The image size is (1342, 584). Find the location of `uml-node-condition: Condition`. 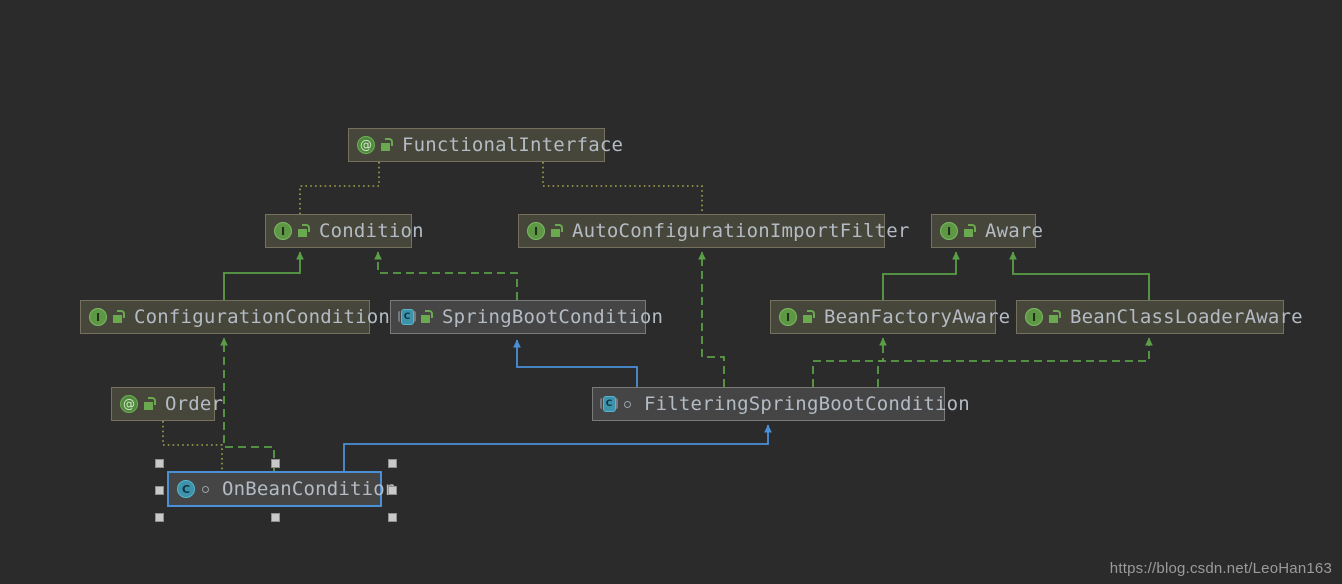

uml-node-condition: Condition is located at coordinates (344, 231).